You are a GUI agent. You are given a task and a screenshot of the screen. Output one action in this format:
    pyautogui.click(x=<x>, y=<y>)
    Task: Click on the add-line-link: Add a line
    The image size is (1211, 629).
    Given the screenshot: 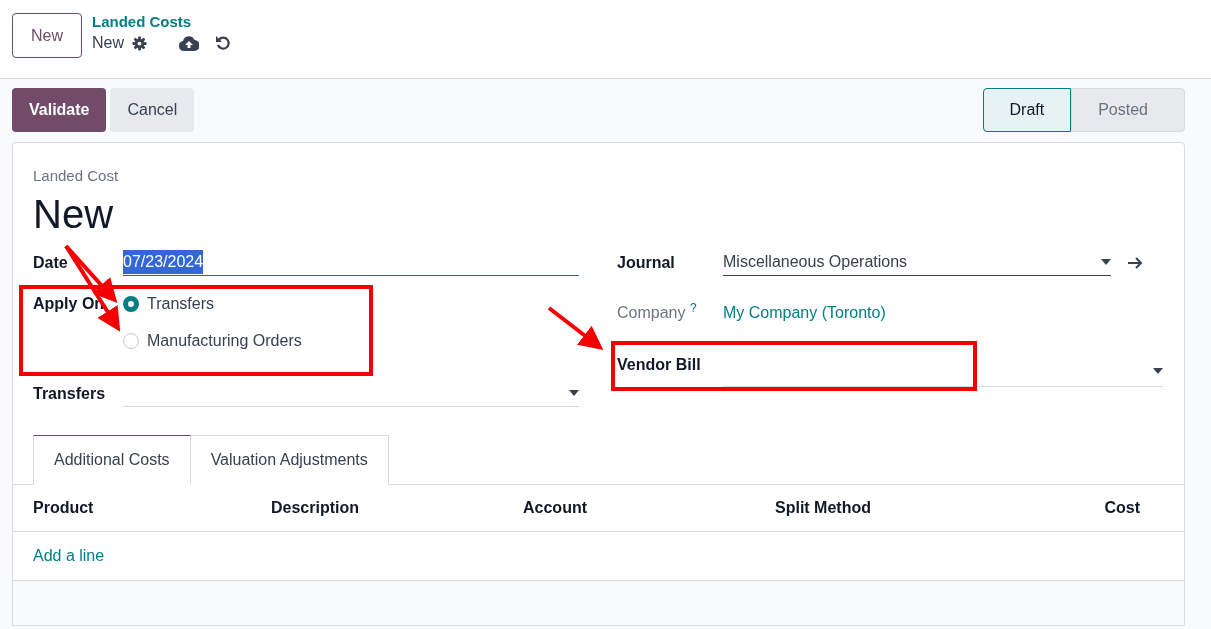 What is the action you would take?
    pyautogui.click(x=69, y=555)
    